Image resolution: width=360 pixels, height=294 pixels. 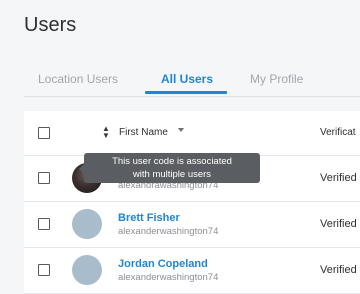 I want to click on user-name-link: Jordan Copeland, so click(x=163, y=264).